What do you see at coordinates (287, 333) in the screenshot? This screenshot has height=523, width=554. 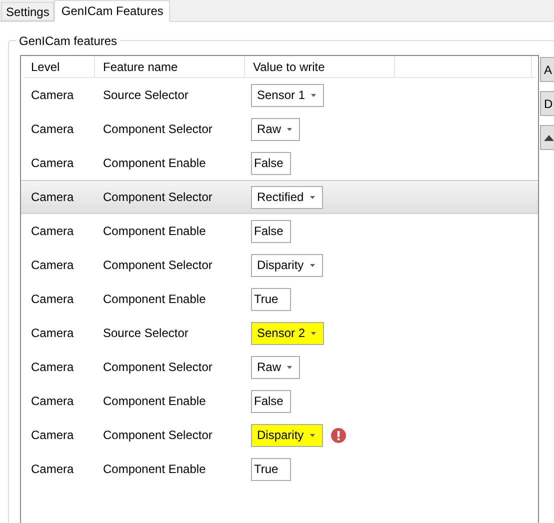 I see `value-dropdown: Sensor 2` at bounding box center [287, 333].